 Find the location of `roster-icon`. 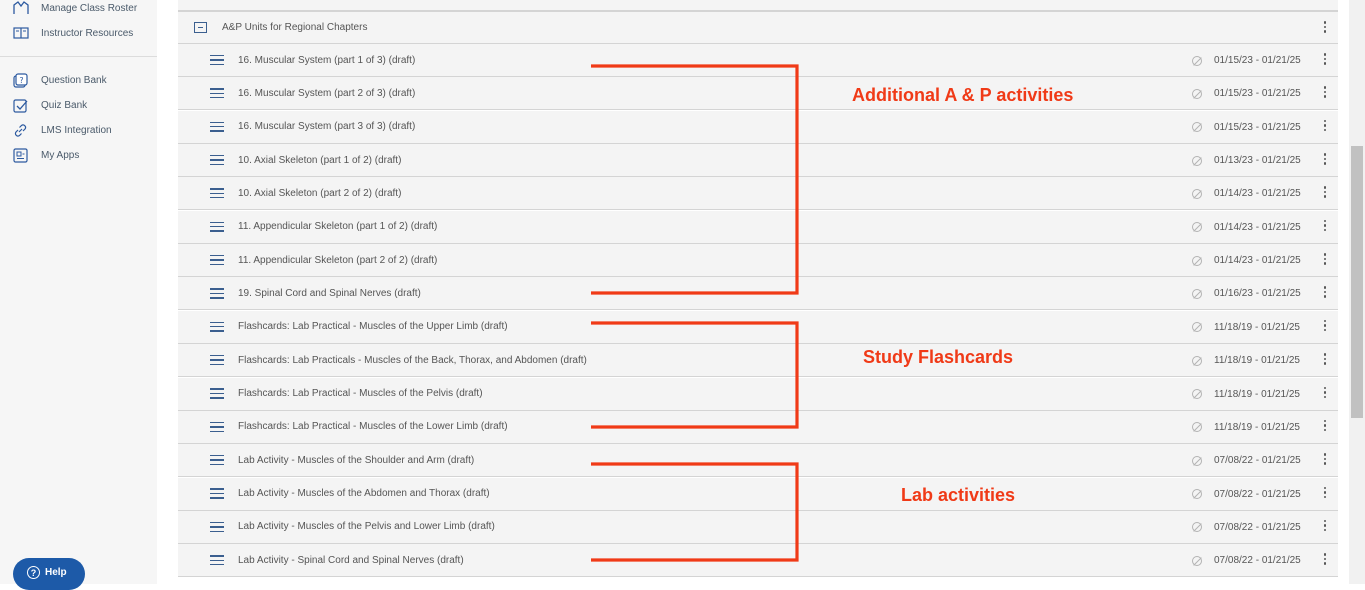

roster-icon is located at coordinates (20, 8).